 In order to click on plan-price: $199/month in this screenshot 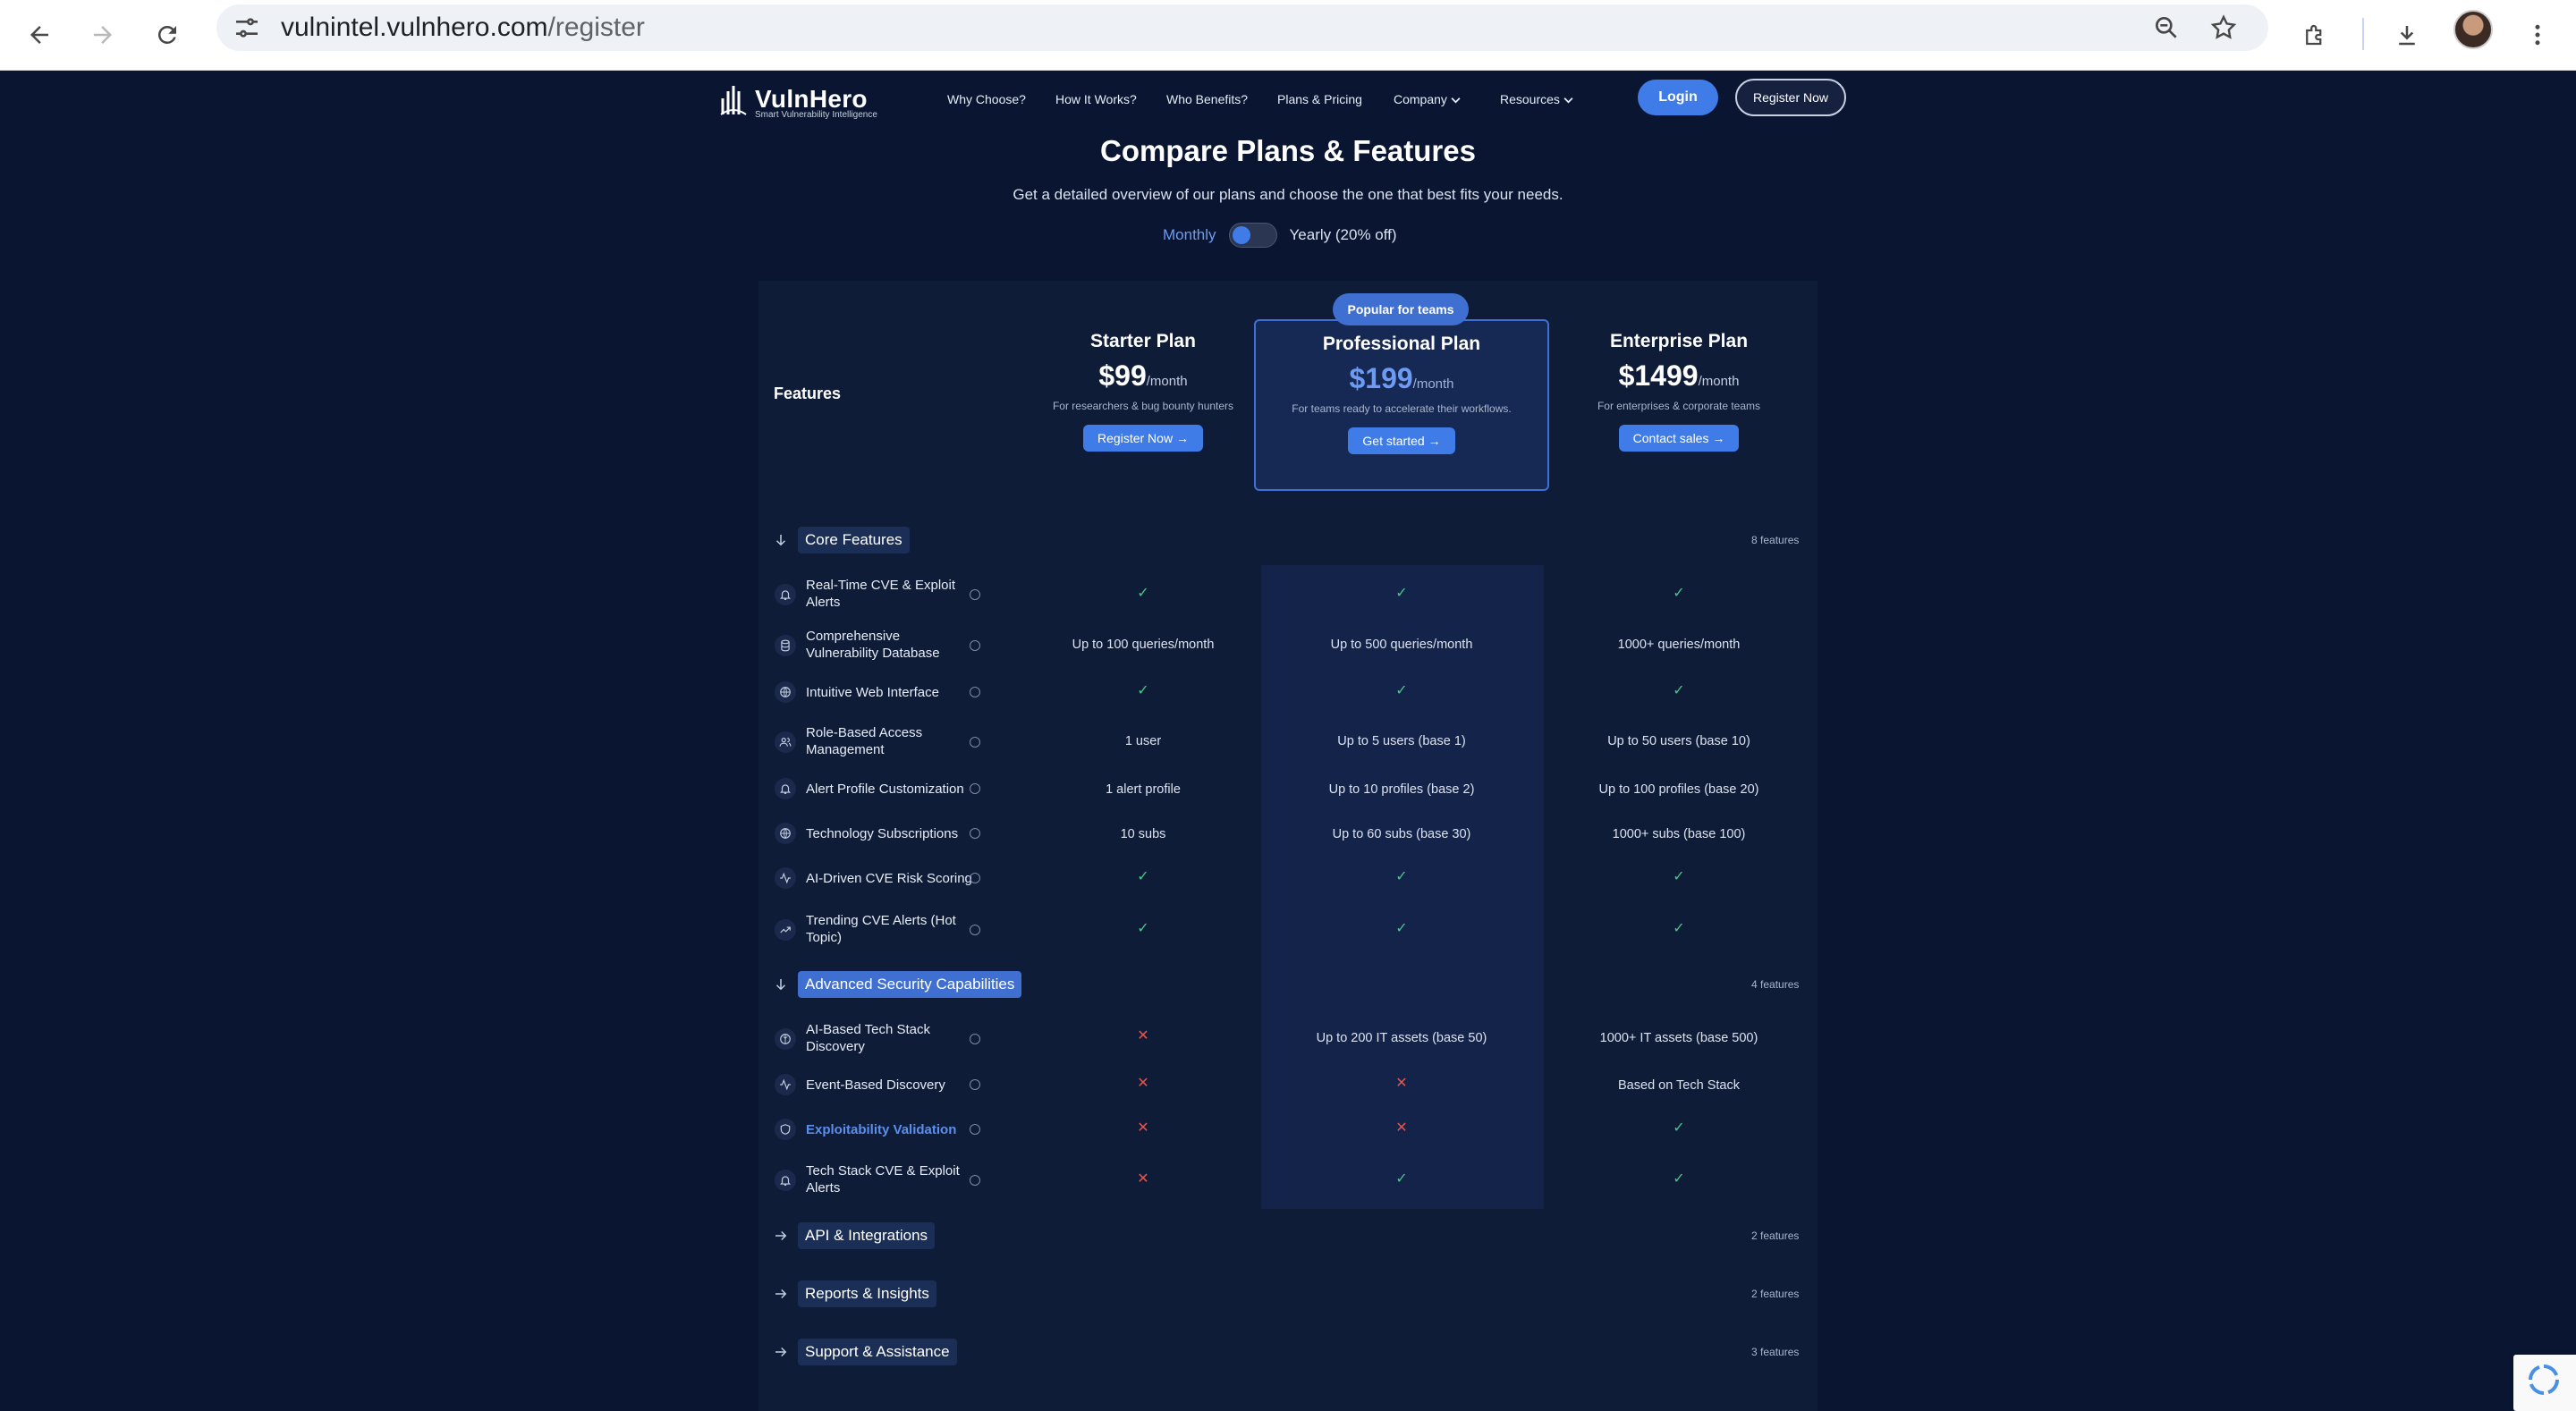, I will do `click(1401, 379)`.